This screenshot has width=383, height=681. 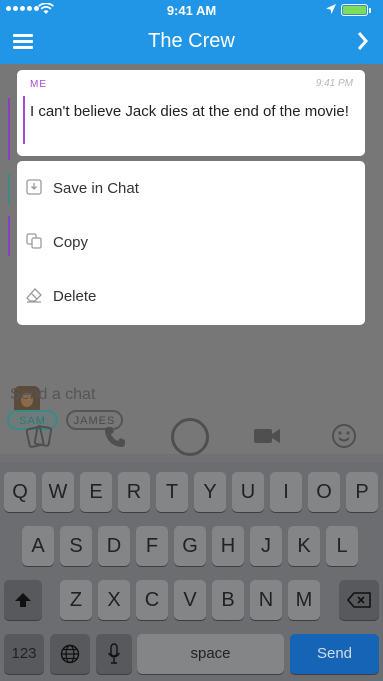 What do you see at coordinates (71, 242) in the screenshot?
I see `menu-item-label: Copy` at bounding box center [71, 242].